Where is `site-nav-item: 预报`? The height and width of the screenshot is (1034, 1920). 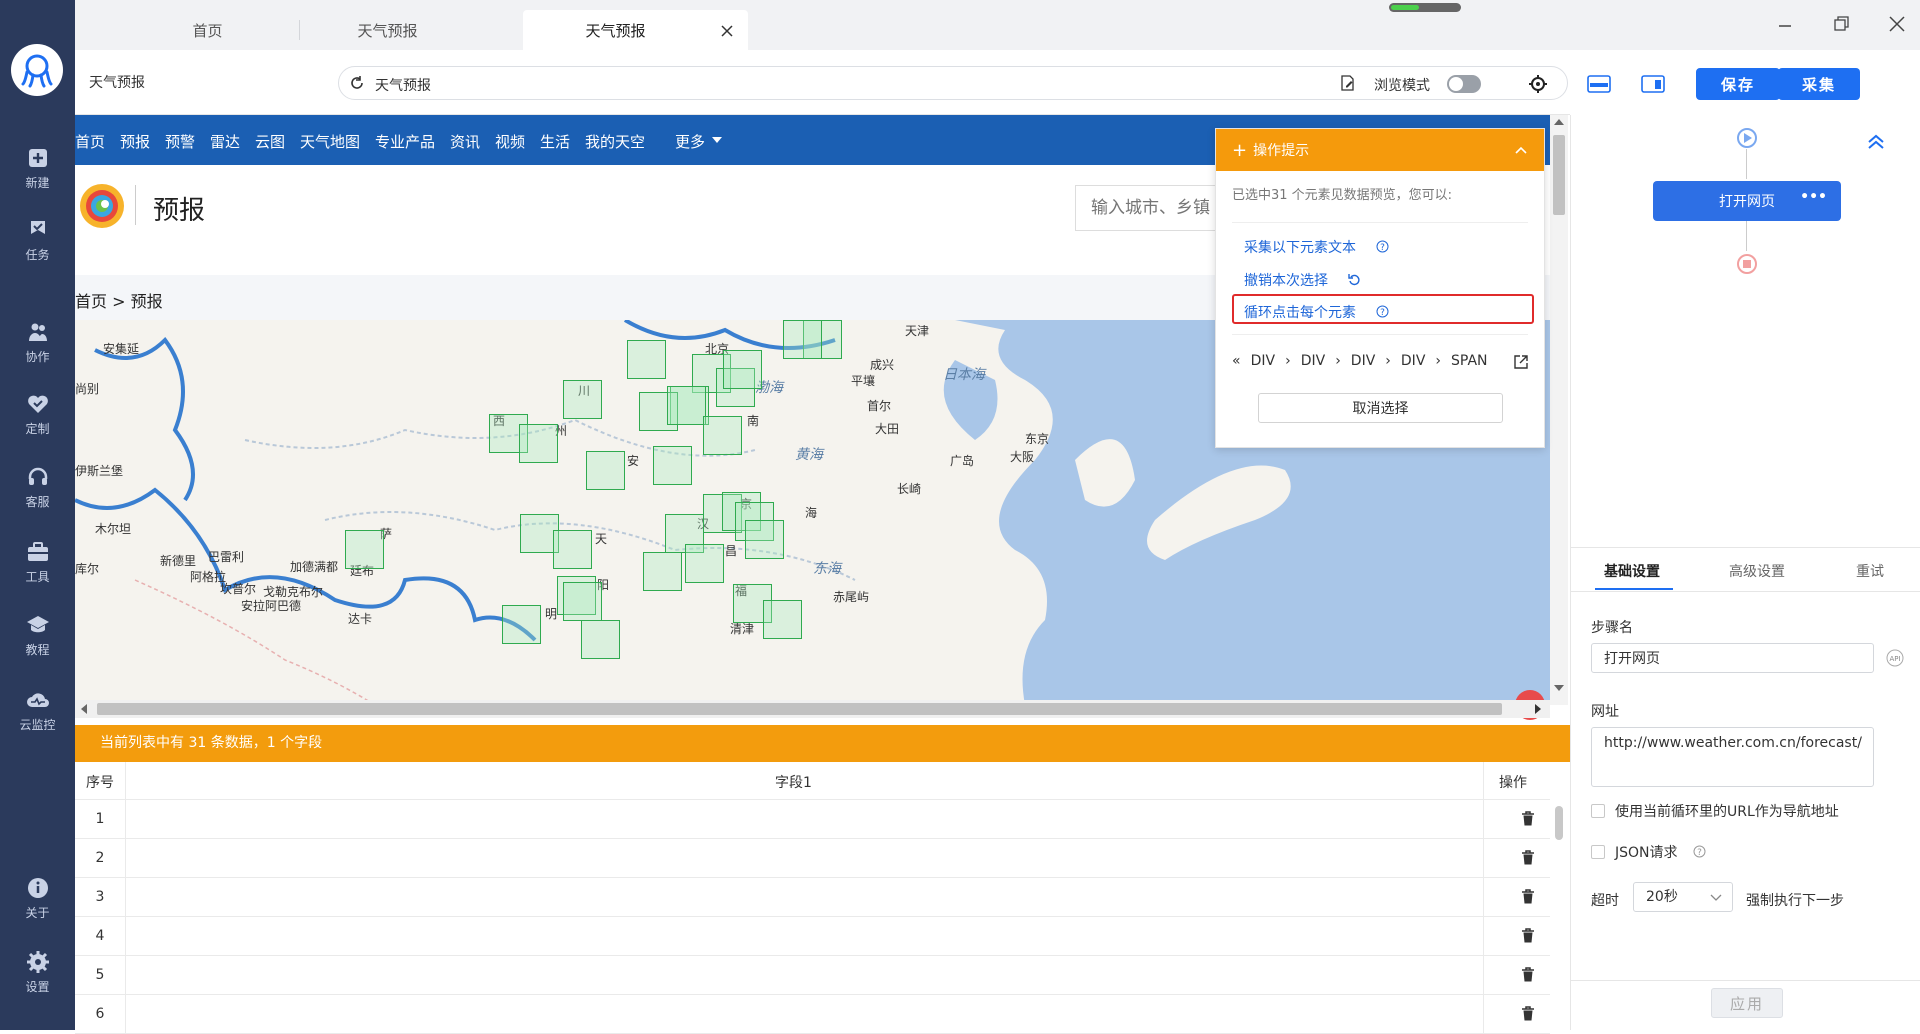
site-nav-item: 预报 is located at coordinates (135, 141).